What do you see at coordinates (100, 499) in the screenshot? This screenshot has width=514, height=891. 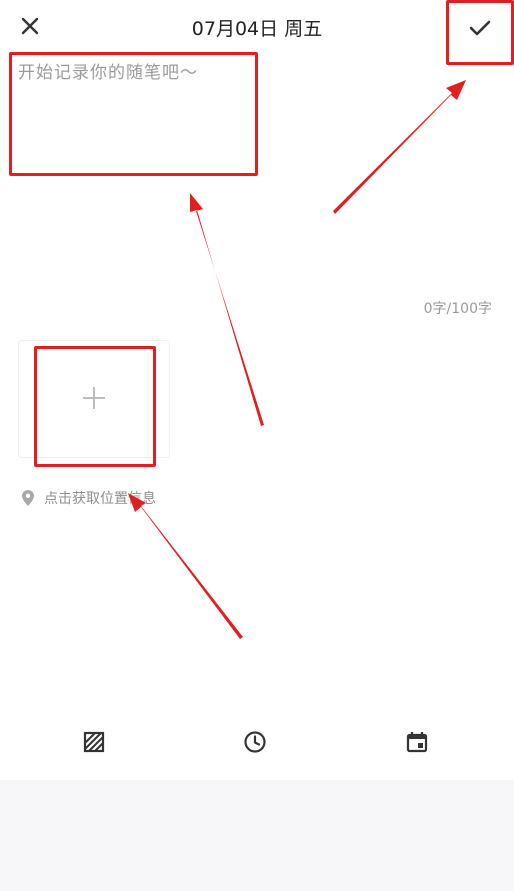 I see `location-label: 点击获取位置信息` at bounding box center [100, 499].